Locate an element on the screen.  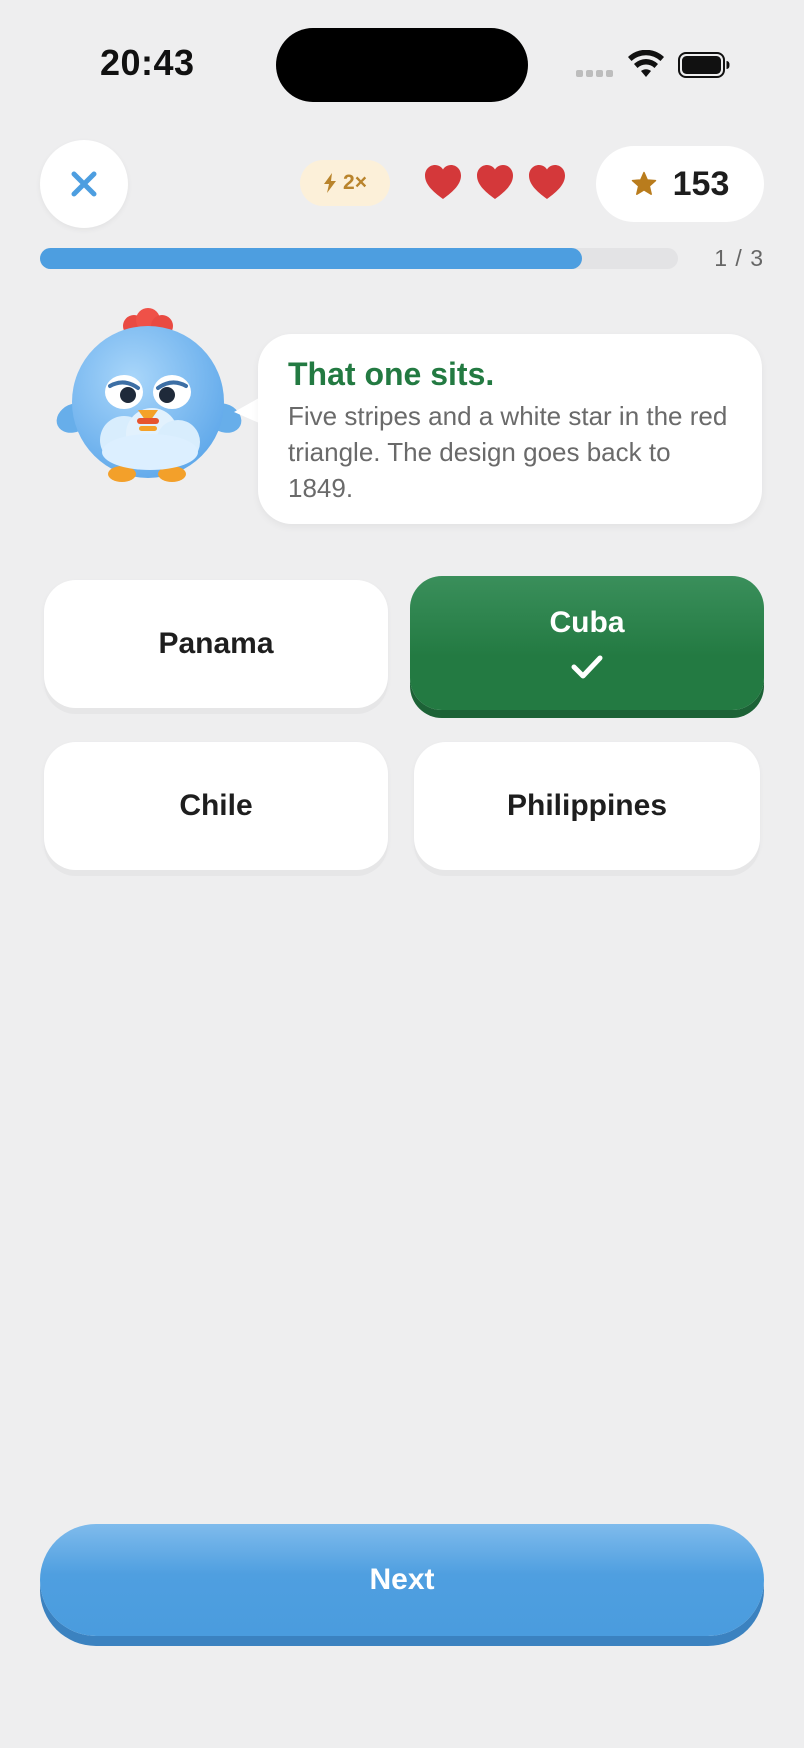
answer-label: Chile is located at coordinates (216, 805).